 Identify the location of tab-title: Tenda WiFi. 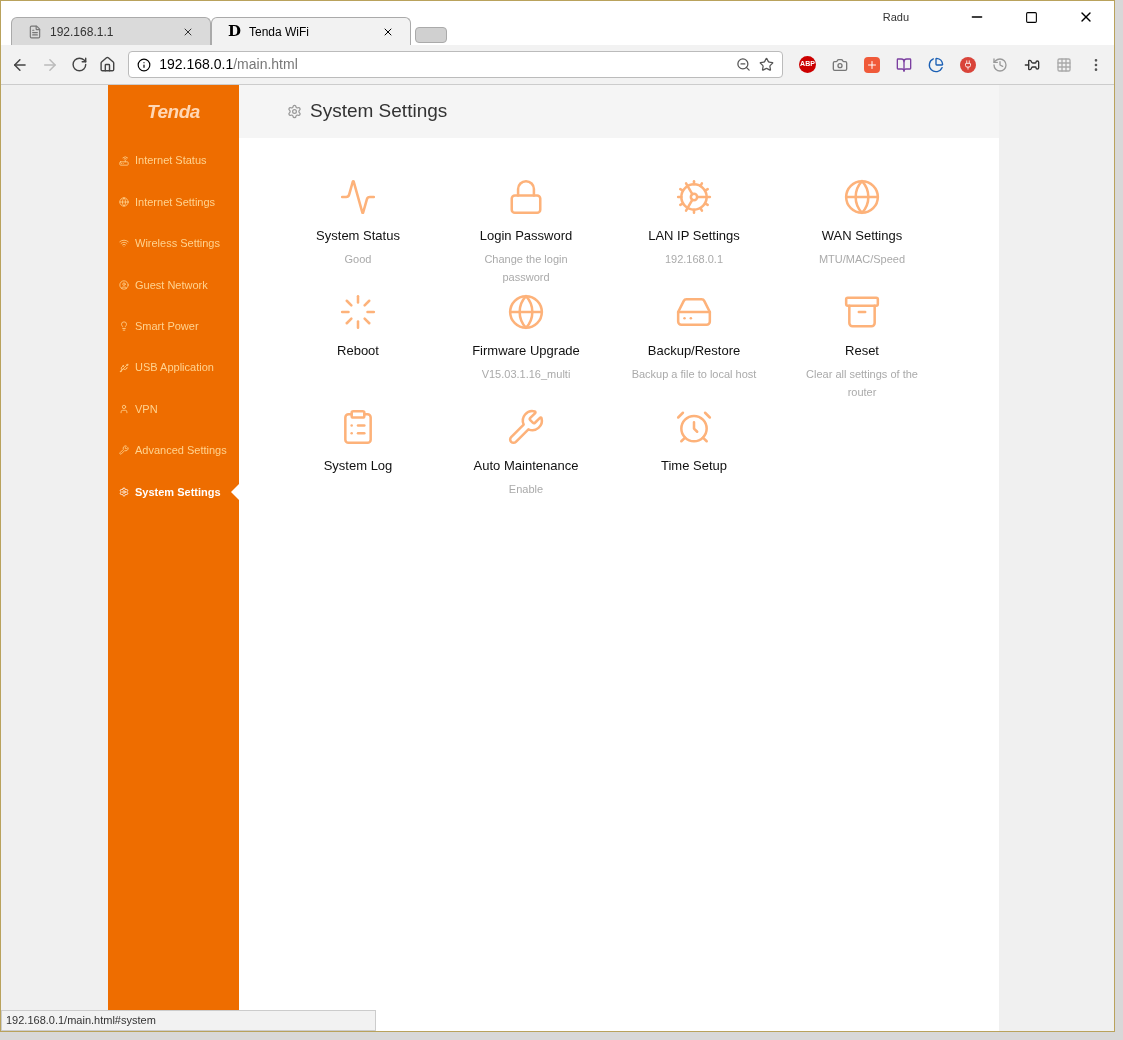
(280, 32).